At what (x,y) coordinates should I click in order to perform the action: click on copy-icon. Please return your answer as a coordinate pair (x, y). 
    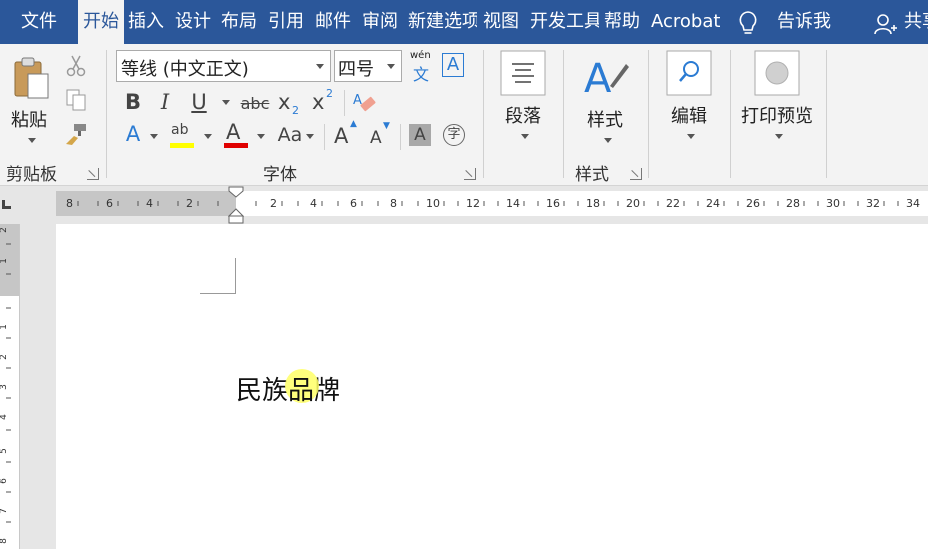
    Looking at the image, I should click on (76, 100).